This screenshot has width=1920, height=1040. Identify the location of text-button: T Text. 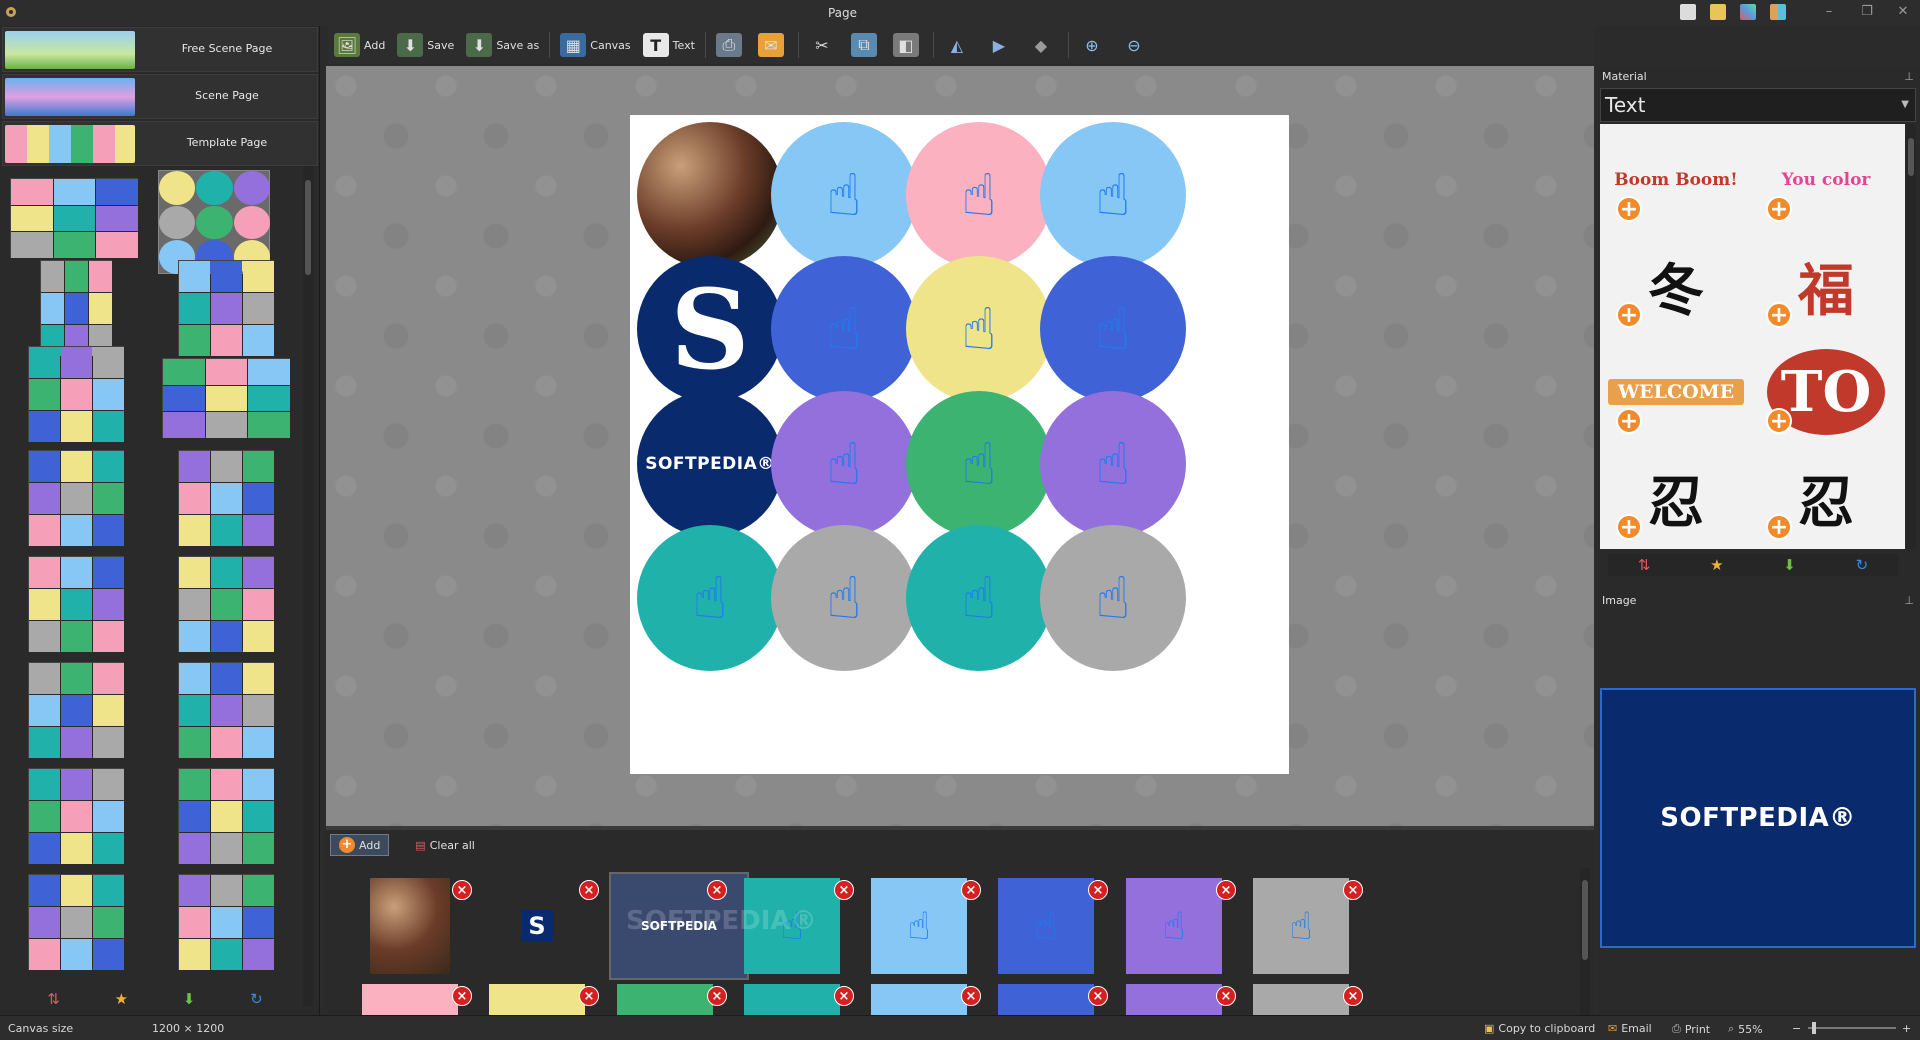
(669, 45).